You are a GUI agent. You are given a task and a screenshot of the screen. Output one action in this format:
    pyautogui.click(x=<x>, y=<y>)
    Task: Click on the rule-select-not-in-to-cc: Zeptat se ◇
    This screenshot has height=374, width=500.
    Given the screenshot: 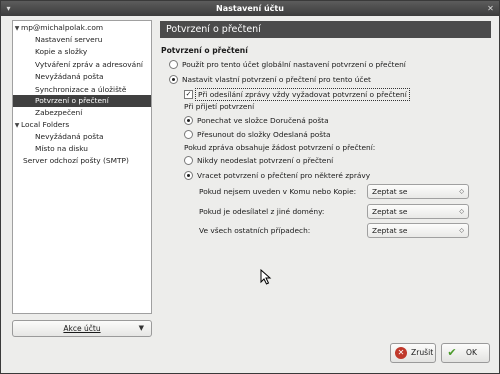 What is the action you would take?
    pyautogui.click(x=418, y=191)
    